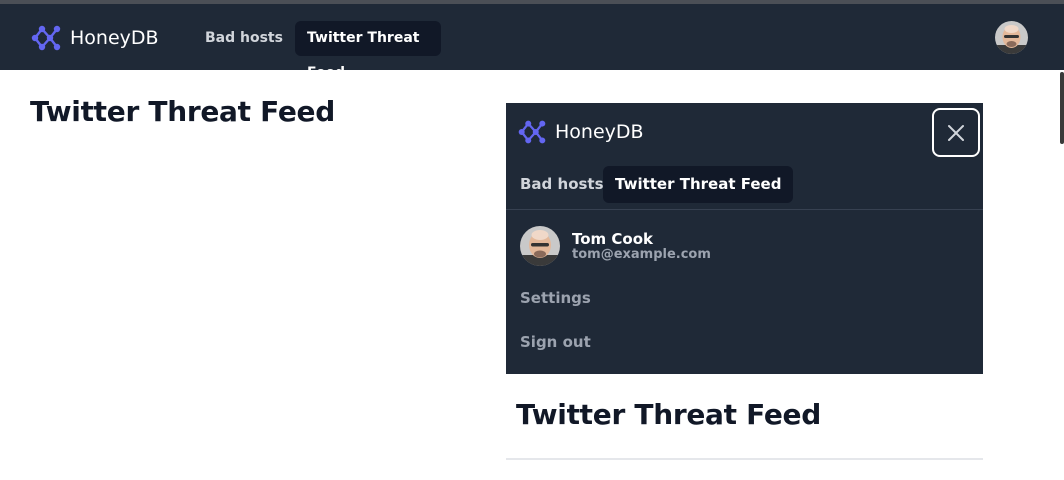  I want to click on user-avatar, so click(1011, 37).